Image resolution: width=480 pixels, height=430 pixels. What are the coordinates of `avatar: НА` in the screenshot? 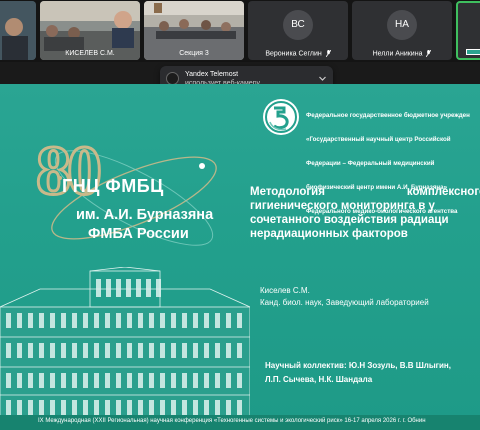 It's located at (402, 25).